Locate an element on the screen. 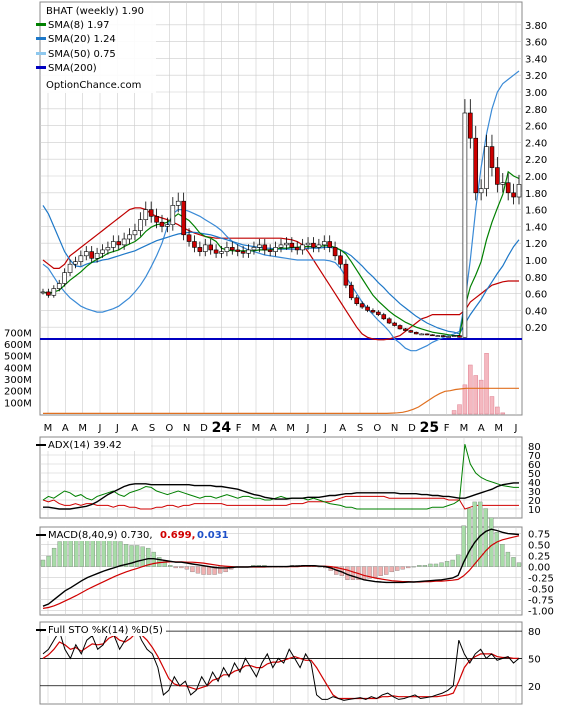 Image resolution: width=566 pixels, height=706 pixels. volume-tick-label: 700M is located at coordinates (18, 333).